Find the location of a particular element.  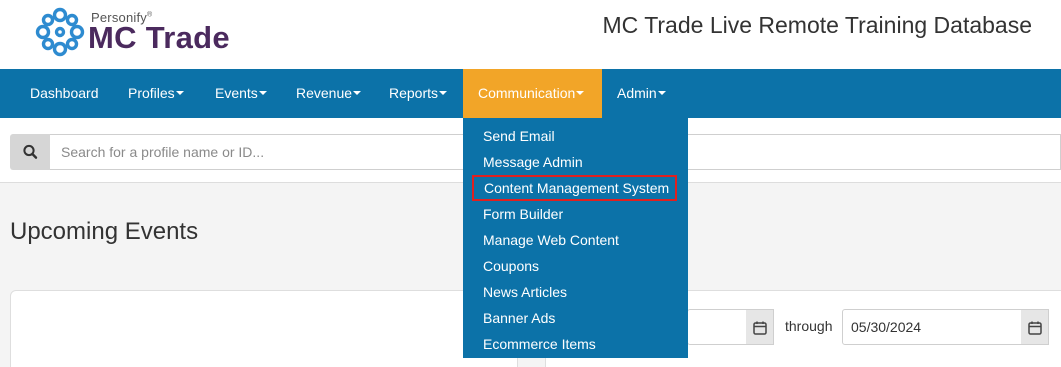

events-card is located at coordinates (264, 328).